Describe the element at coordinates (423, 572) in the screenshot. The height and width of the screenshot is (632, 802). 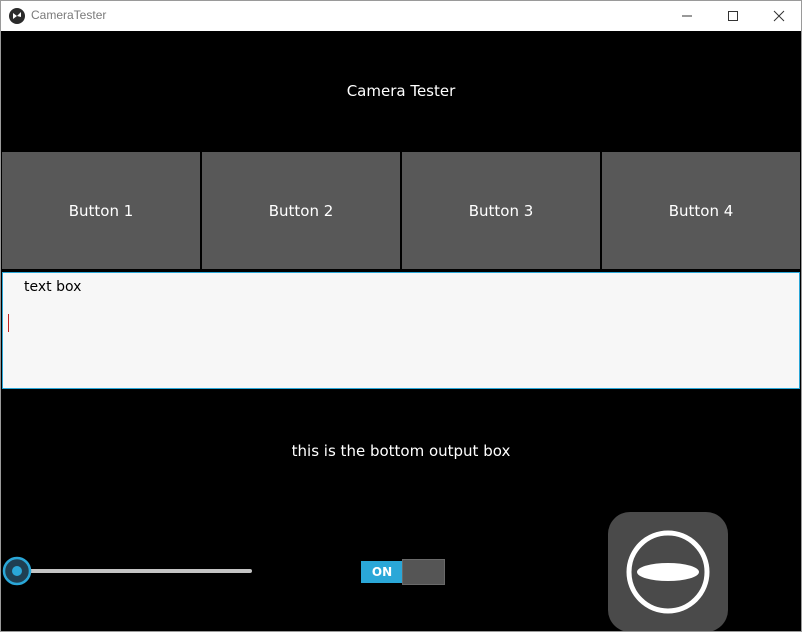
I see `switch-knob` at that location.